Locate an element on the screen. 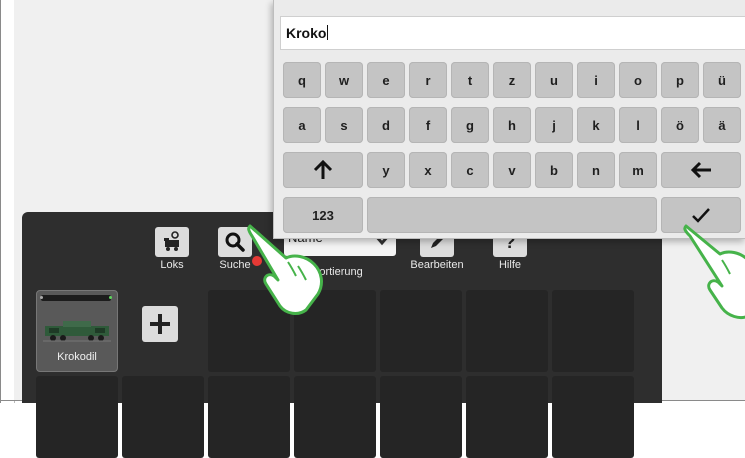  key-i: i is located at coordinates (596, 80).